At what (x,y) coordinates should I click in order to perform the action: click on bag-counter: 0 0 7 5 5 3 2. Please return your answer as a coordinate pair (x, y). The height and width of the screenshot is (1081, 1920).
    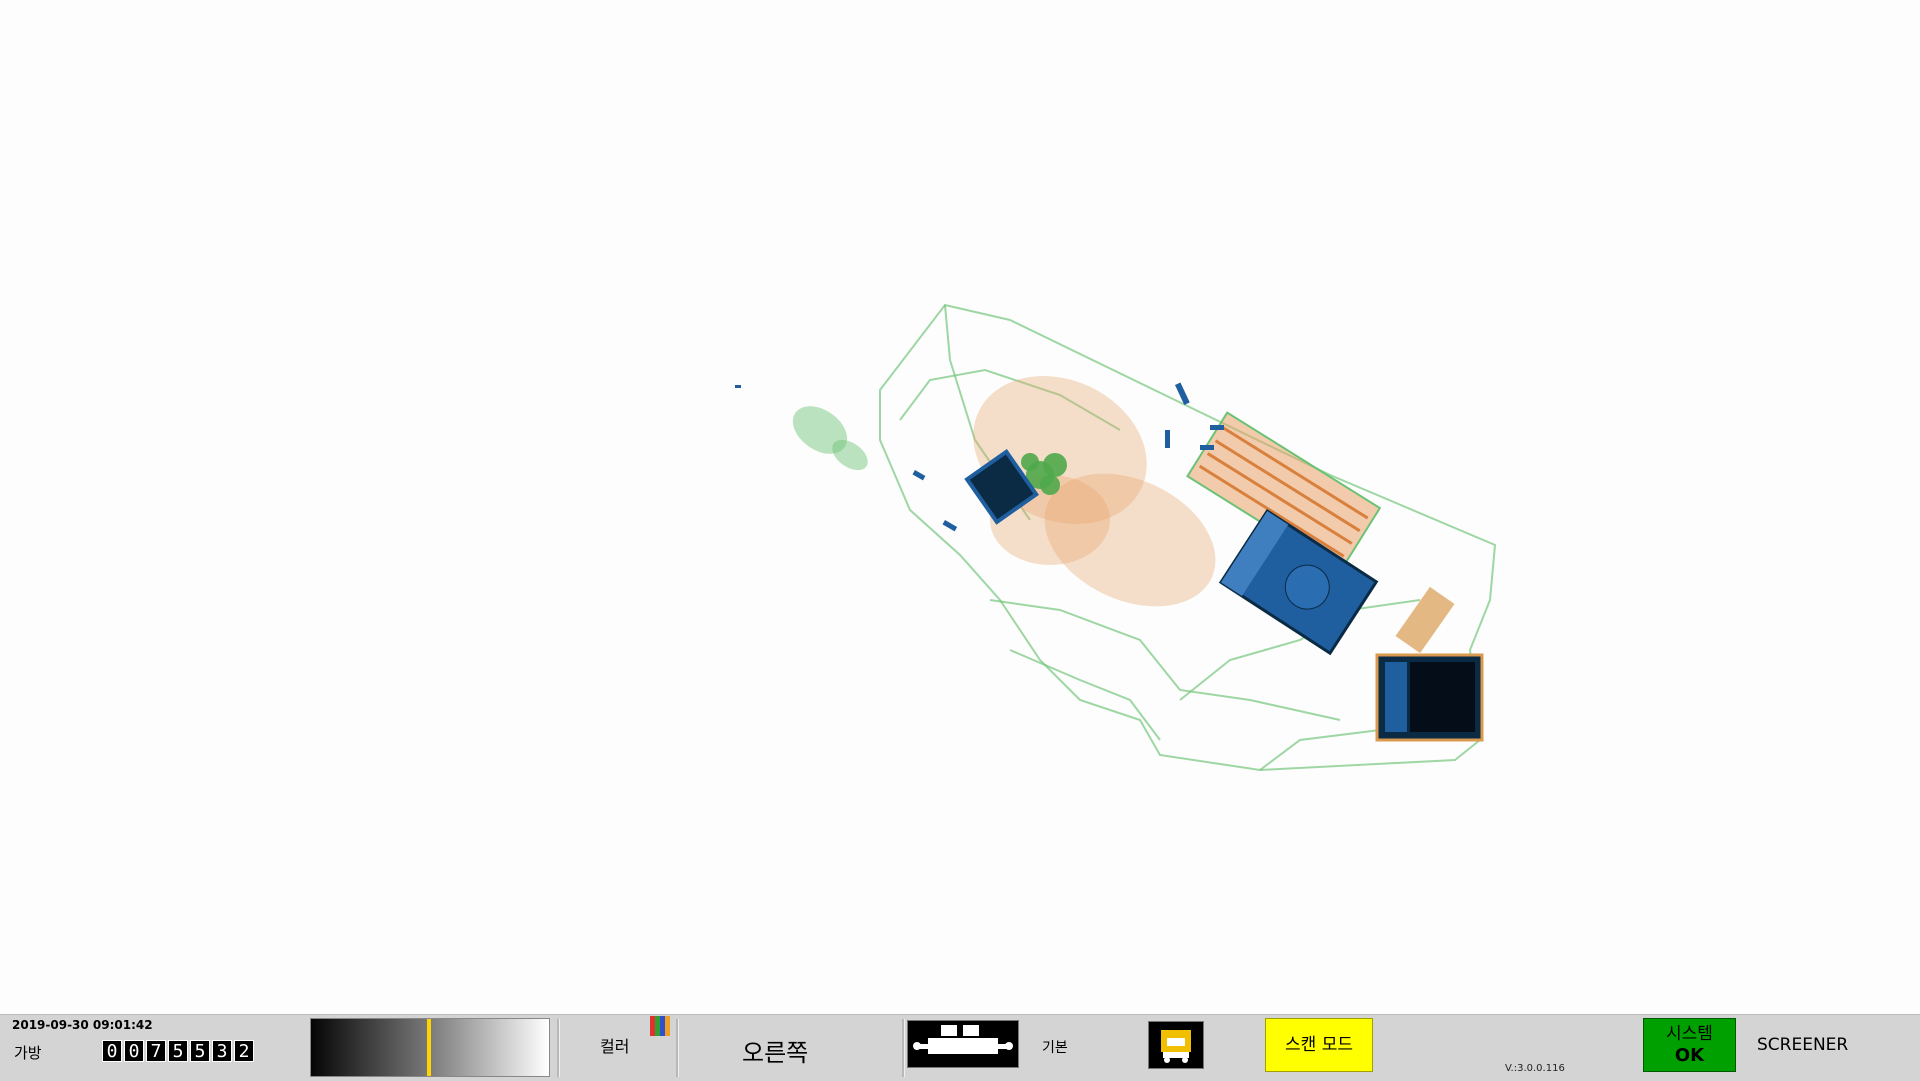
    Looking at the image, I should click on (178, 1051).